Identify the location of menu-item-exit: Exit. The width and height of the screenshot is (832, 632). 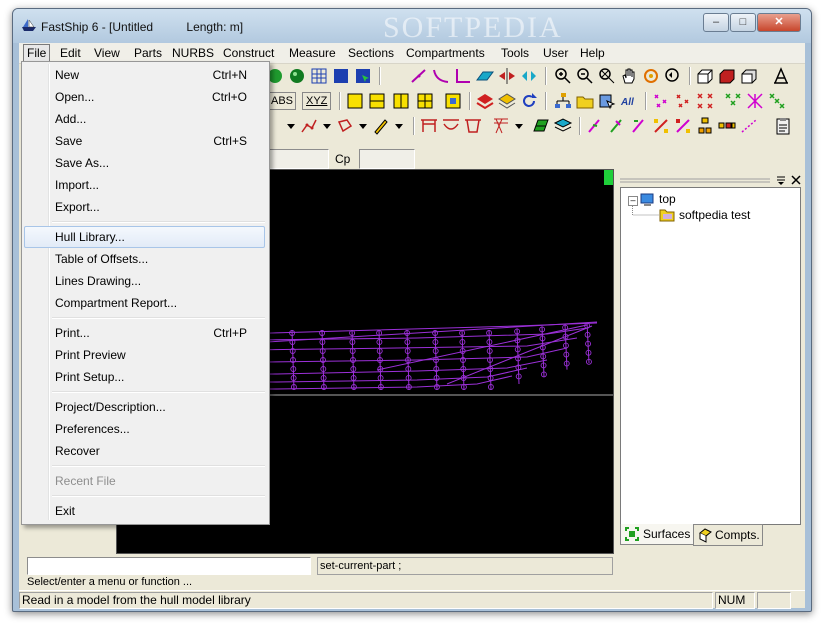
(144, 511).